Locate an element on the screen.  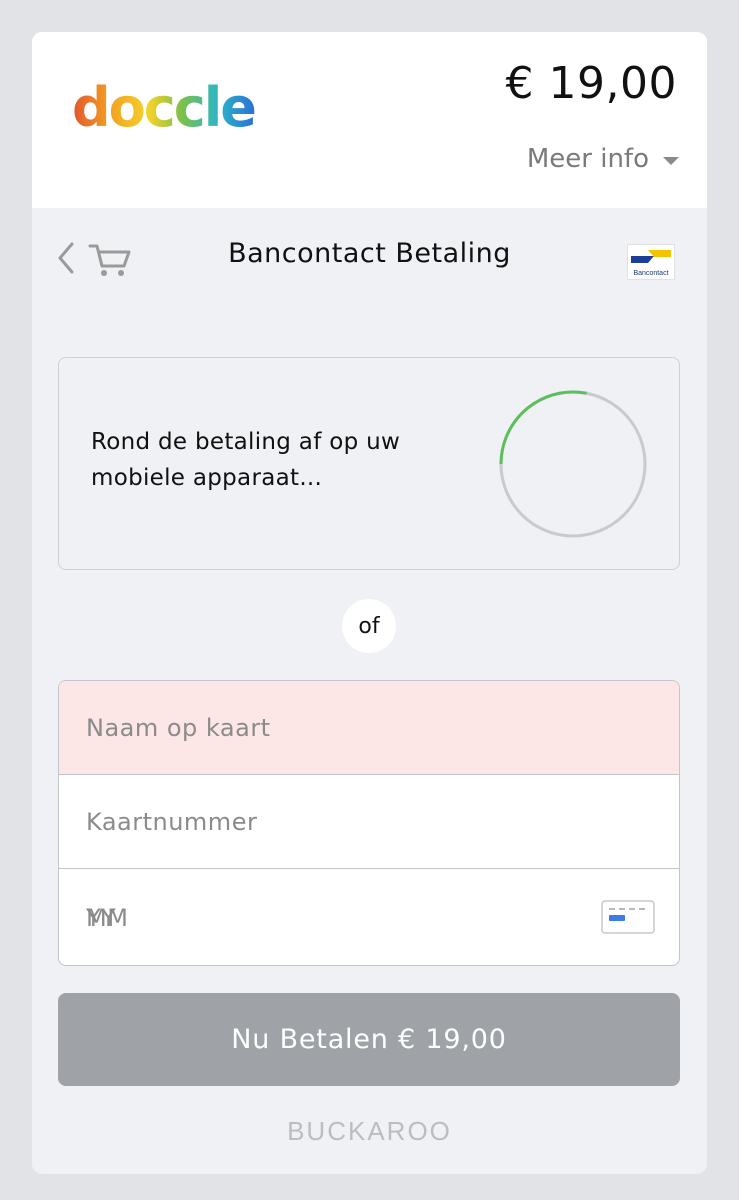
bancontact-logo-text: Bancontact is located at coordinates (651, 273).